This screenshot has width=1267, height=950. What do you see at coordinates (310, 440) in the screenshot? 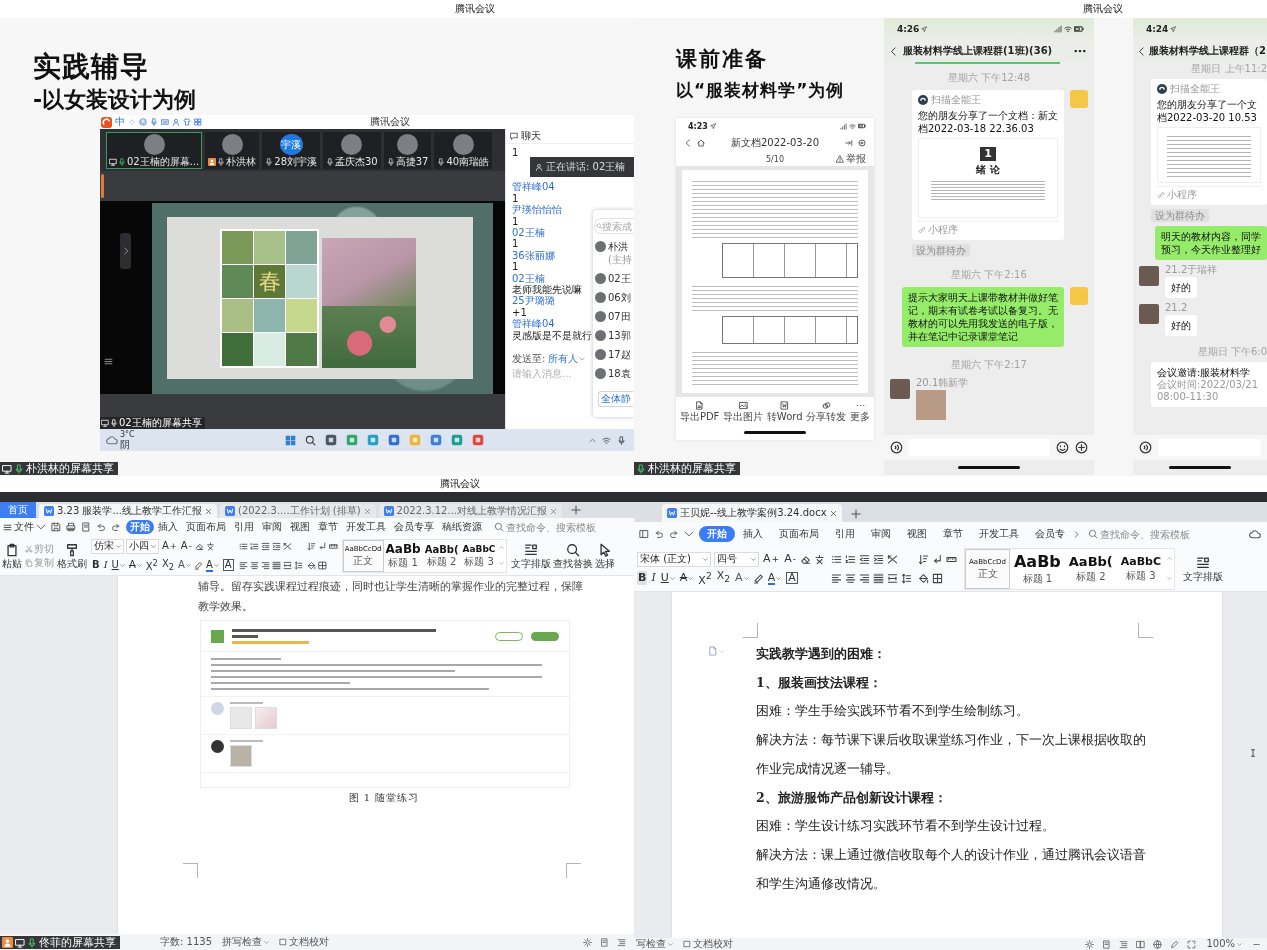
I see `search-icon` at bounding box center [310, 440].